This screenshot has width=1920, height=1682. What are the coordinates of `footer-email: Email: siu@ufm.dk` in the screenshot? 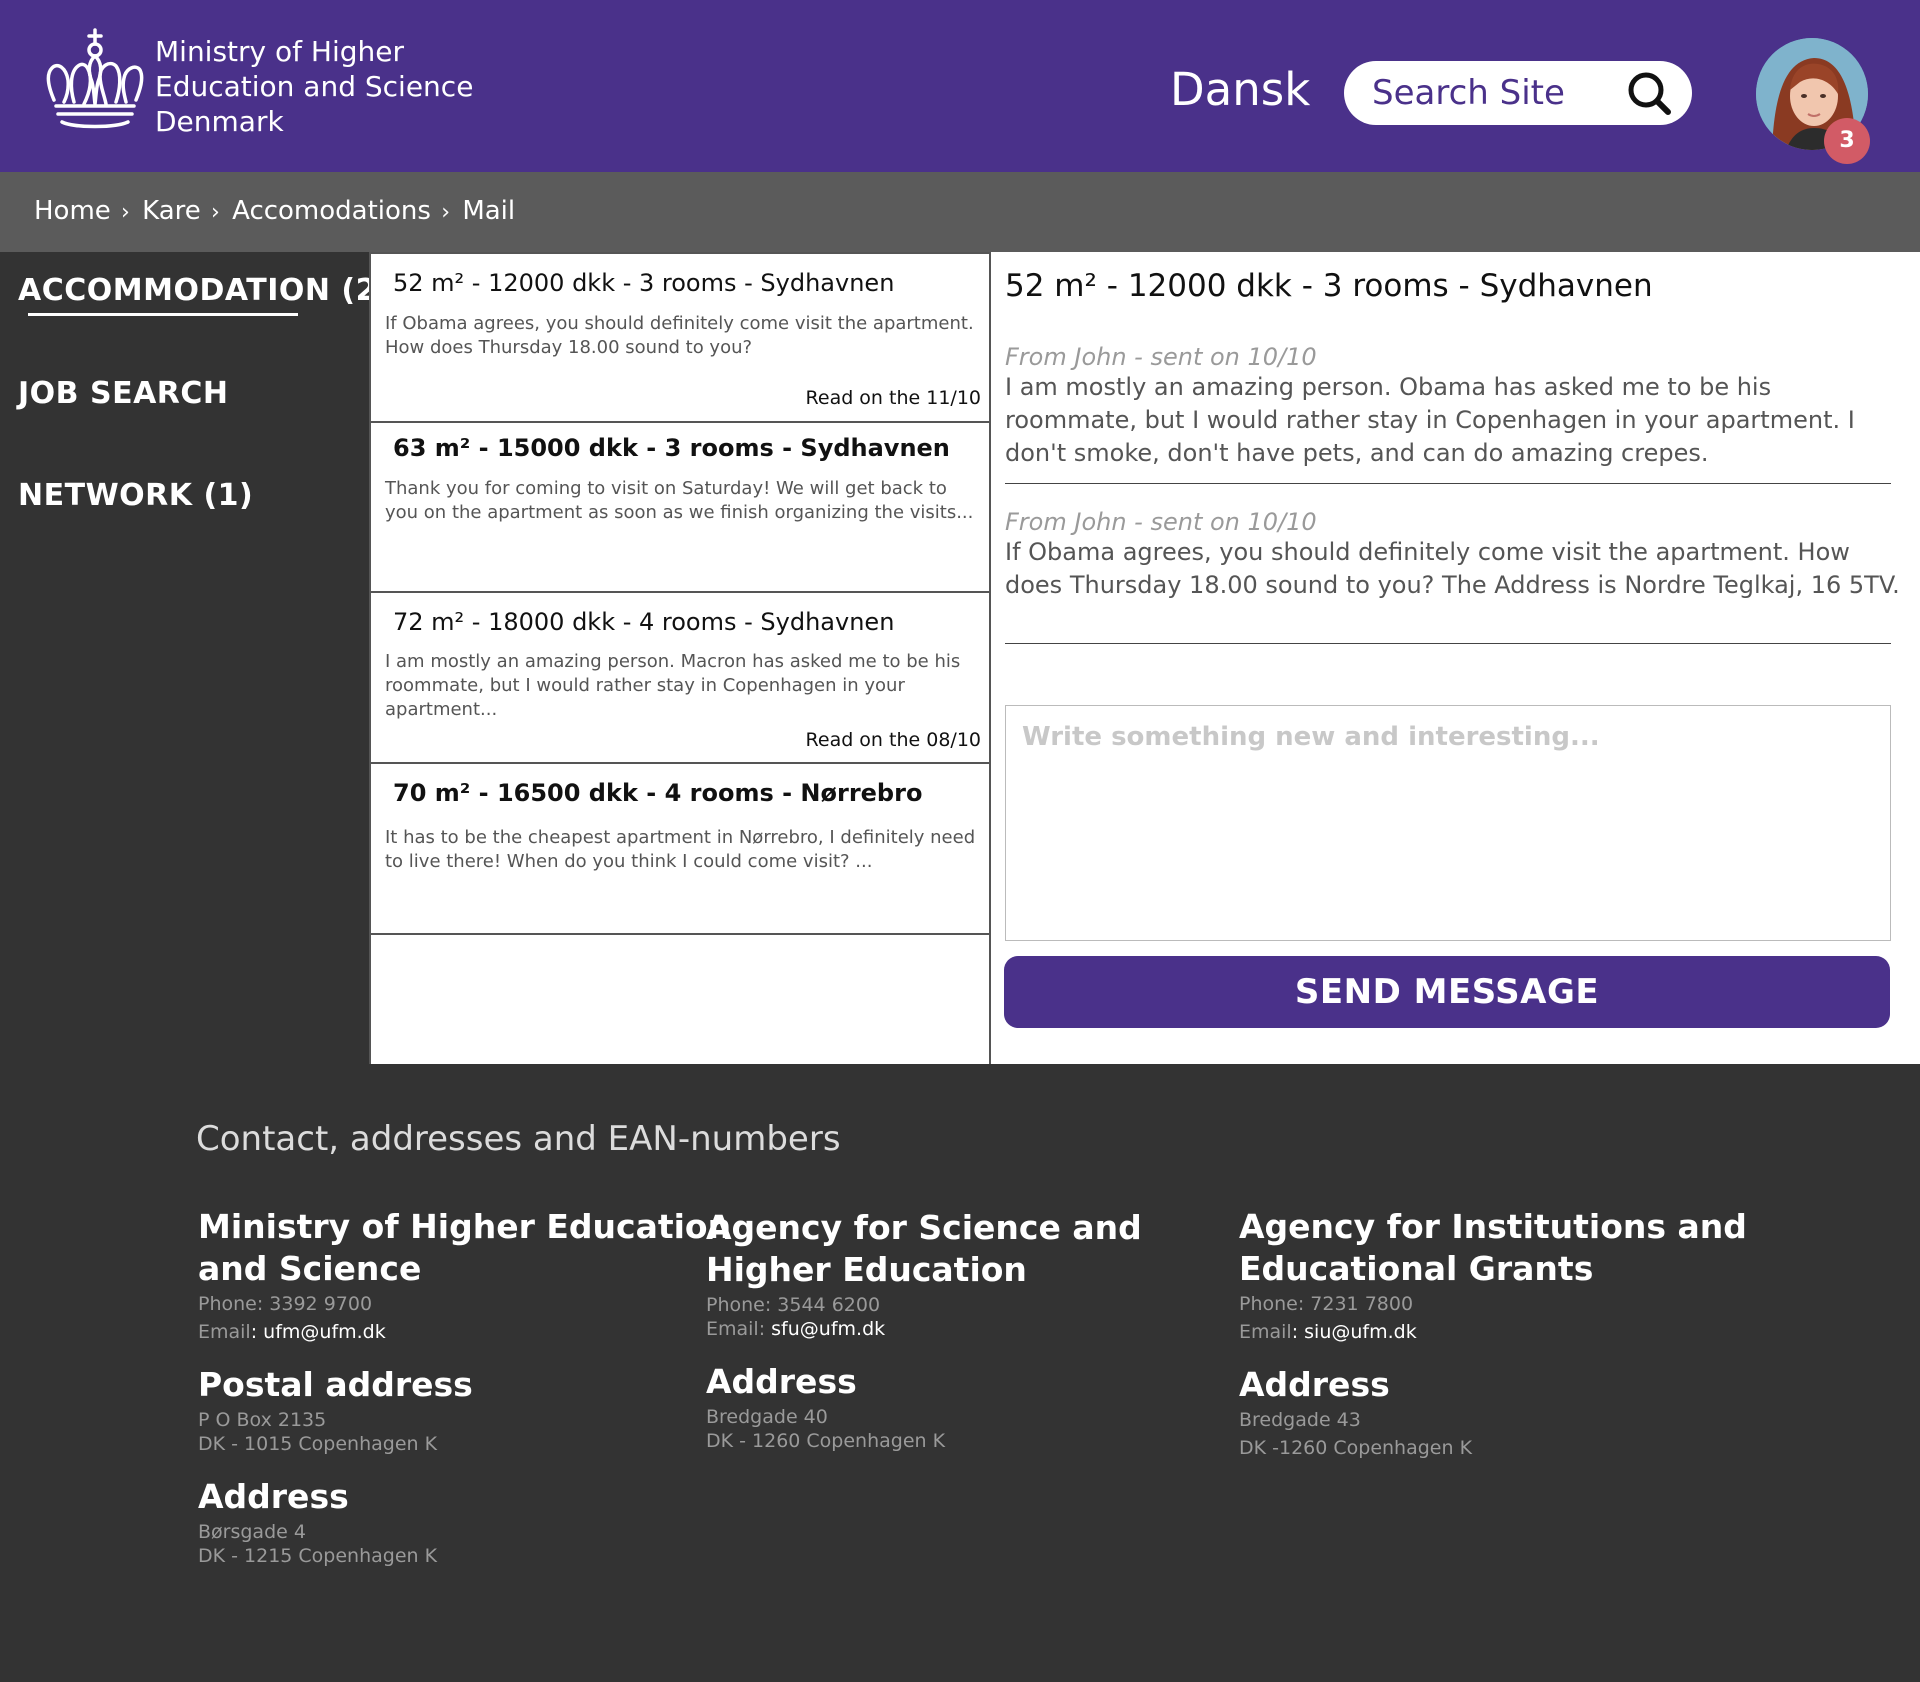 It's located at (1493, 1332).